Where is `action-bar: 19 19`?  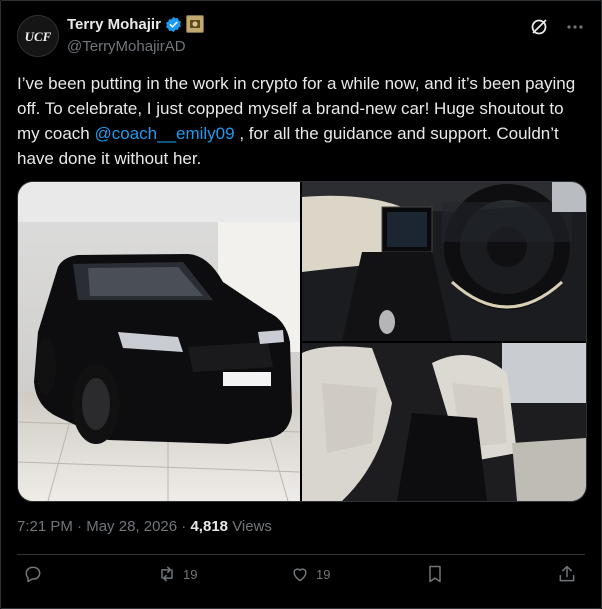
action-bar: 19 19 is located at coordinates (301, 578).